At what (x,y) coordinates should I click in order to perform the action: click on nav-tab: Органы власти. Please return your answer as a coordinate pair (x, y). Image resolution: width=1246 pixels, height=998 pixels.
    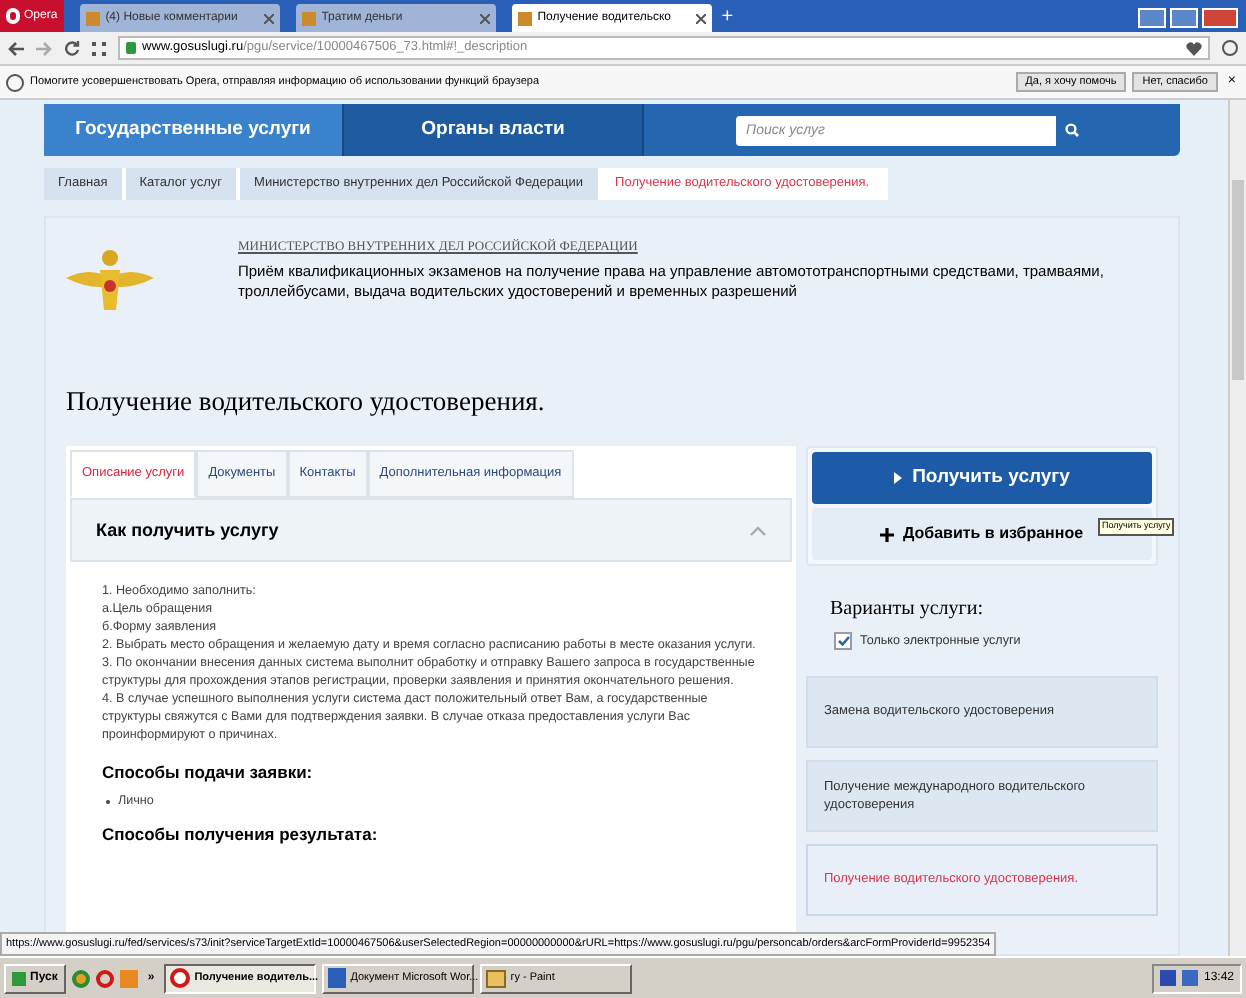
    Looking at the image, I should click on (494, 130).